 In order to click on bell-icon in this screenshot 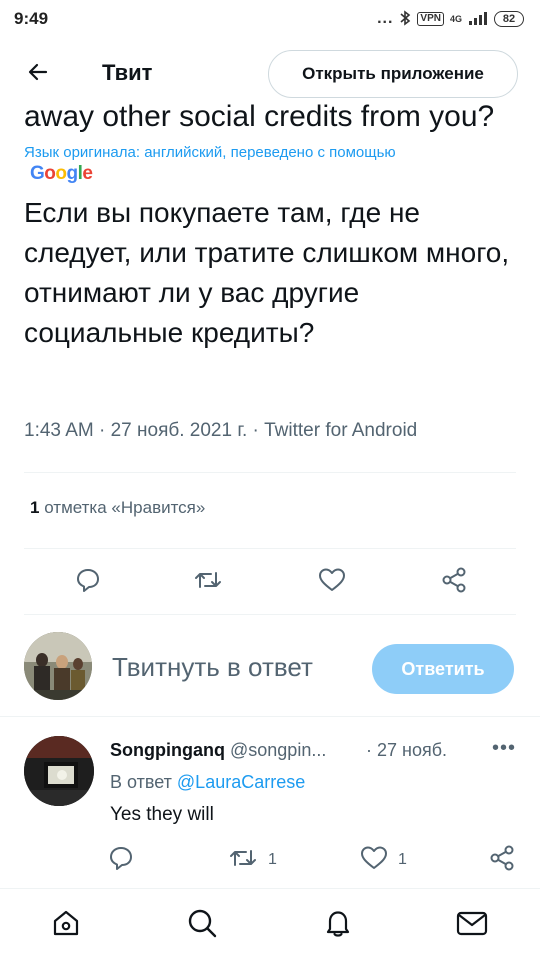, I will do `click(338, 925)`.